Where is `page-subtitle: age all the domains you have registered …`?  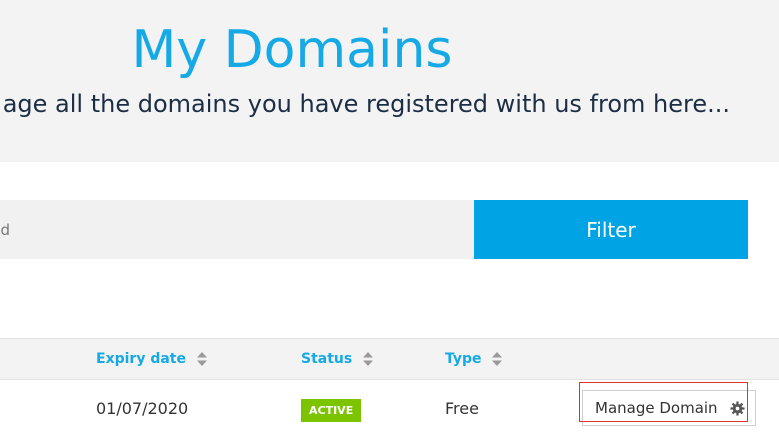
page-subtitle: age all the domains you have registered … is located at coordinates (366, 104).